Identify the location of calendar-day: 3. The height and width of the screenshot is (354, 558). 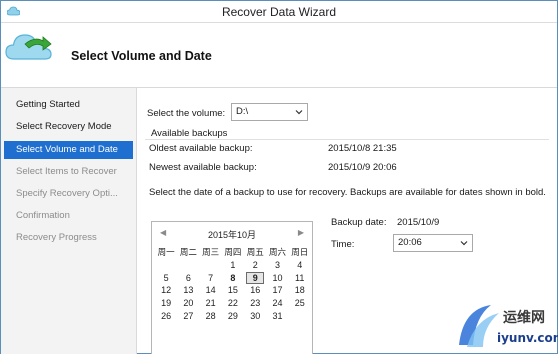
(277, 265).